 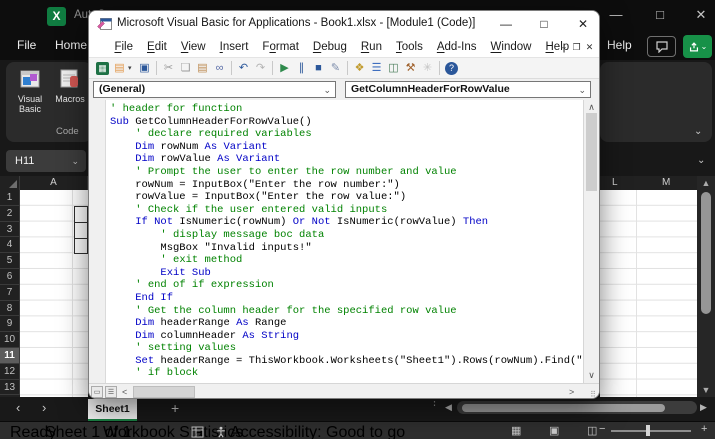 What do you see at coordinates (697, 46) in the screenshot?
I see `share-button: ⌄` at bounding box center [697, 46].